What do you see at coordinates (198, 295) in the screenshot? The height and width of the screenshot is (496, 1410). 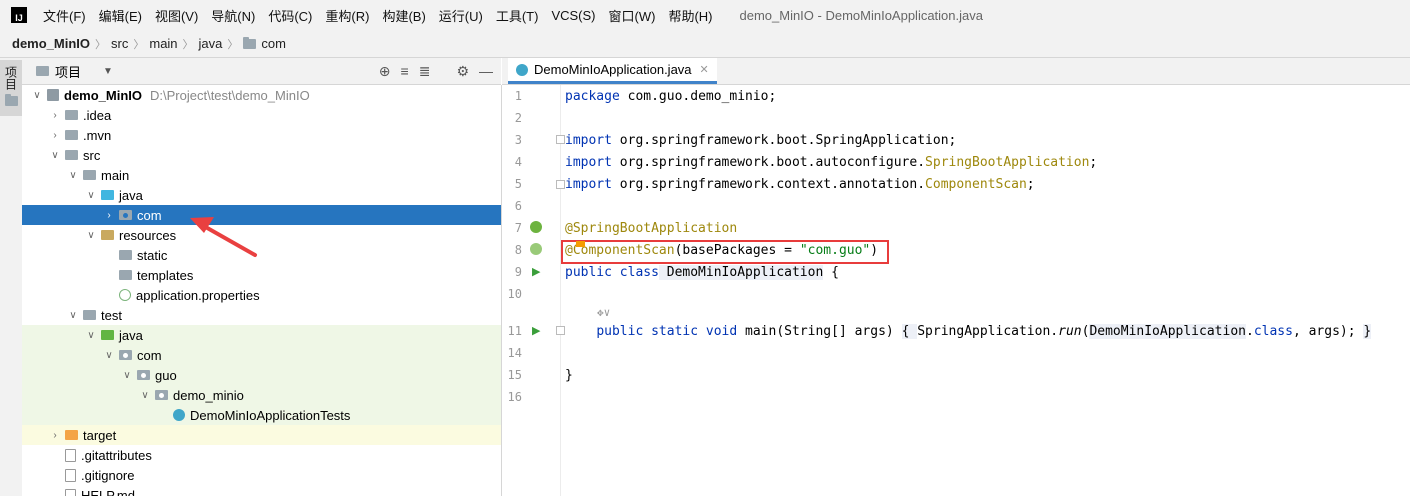 I see `tree-item-label: application.properties` at bounding box center [198, 295].